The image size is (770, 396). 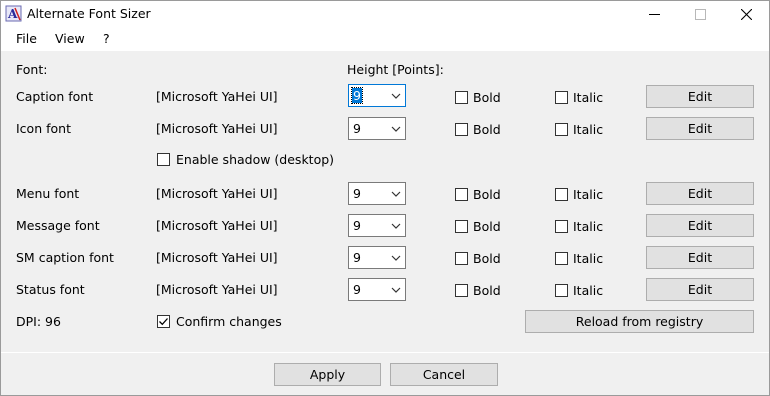 I want to click on height-header: Height [Points]:, so click(x=395, y=69).